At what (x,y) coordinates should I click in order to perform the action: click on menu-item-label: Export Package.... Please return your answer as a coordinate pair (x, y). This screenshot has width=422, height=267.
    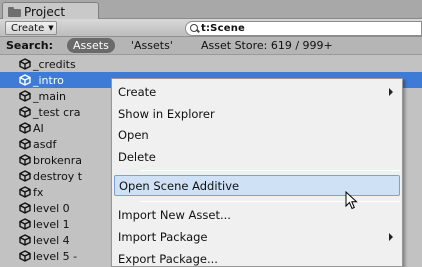
    Looking at the image, I should click on (168, 258).